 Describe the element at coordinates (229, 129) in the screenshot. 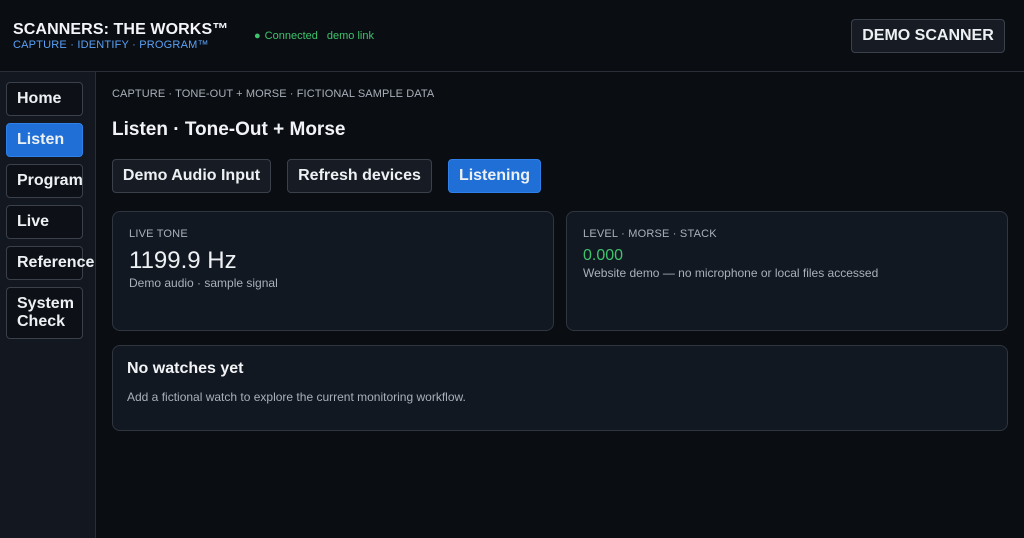

I see `page-title: Listen · Tone-Out + Morse` at that location.